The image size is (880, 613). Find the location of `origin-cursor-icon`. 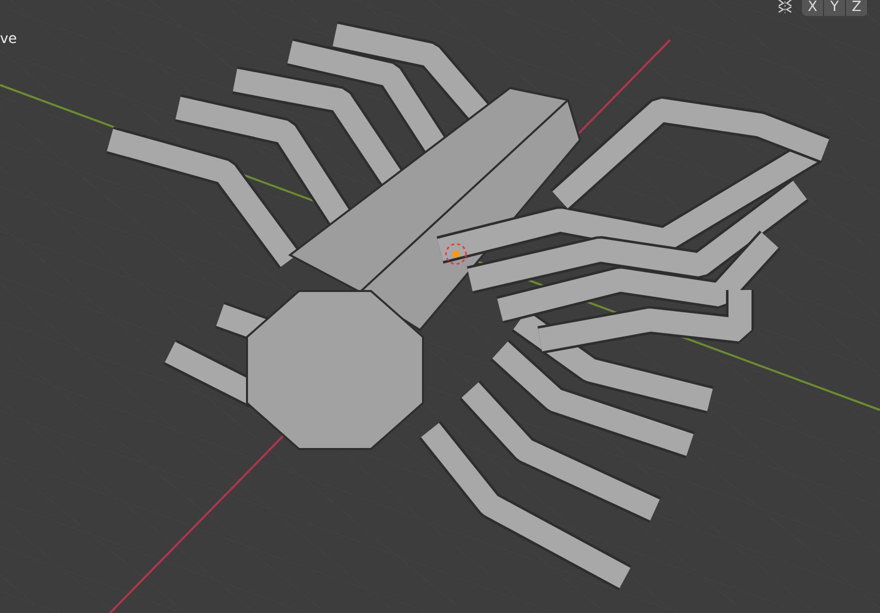

origin-cursor-icon is located at coordinates (456, 254).